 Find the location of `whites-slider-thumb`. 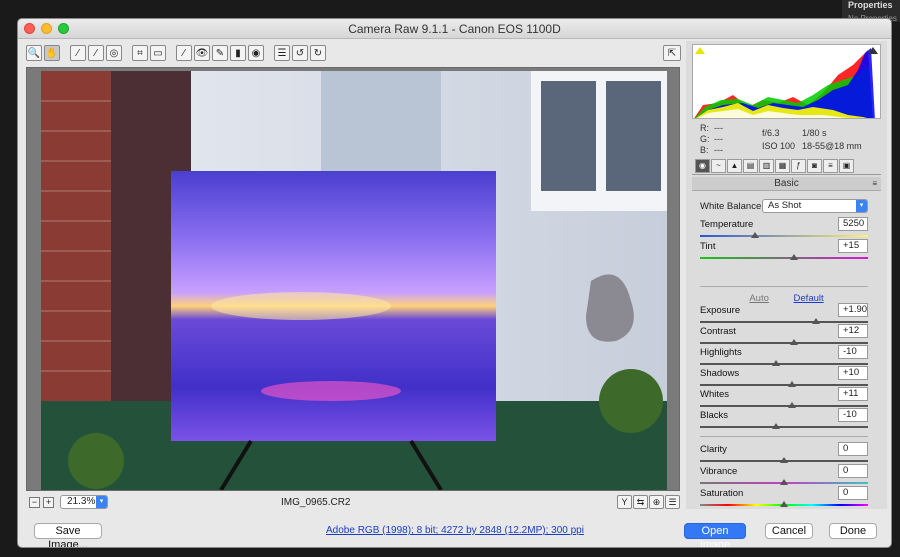

whites-slider-thumb is located at coordinates (792, 405).